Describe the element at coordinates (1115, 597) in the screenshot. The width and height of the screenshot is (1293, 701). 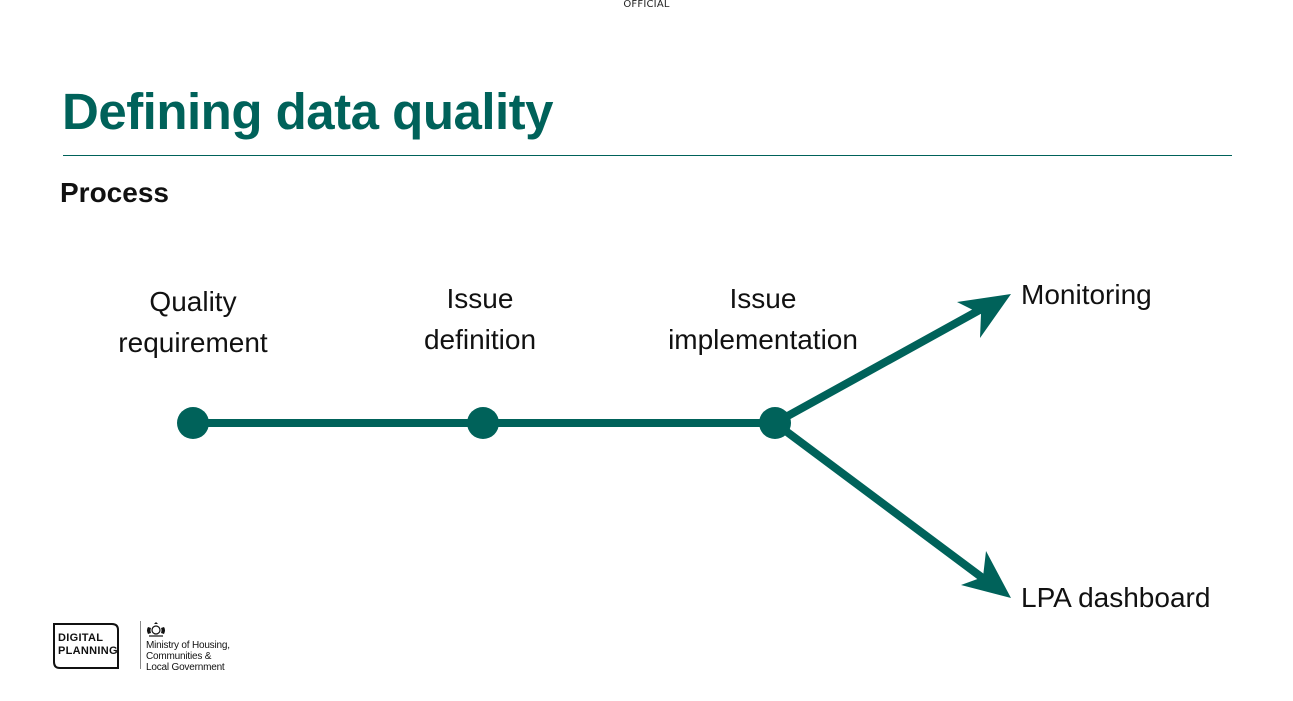
I see `outcome-label-lpa-dashboard: LPA dashboard` at that location.